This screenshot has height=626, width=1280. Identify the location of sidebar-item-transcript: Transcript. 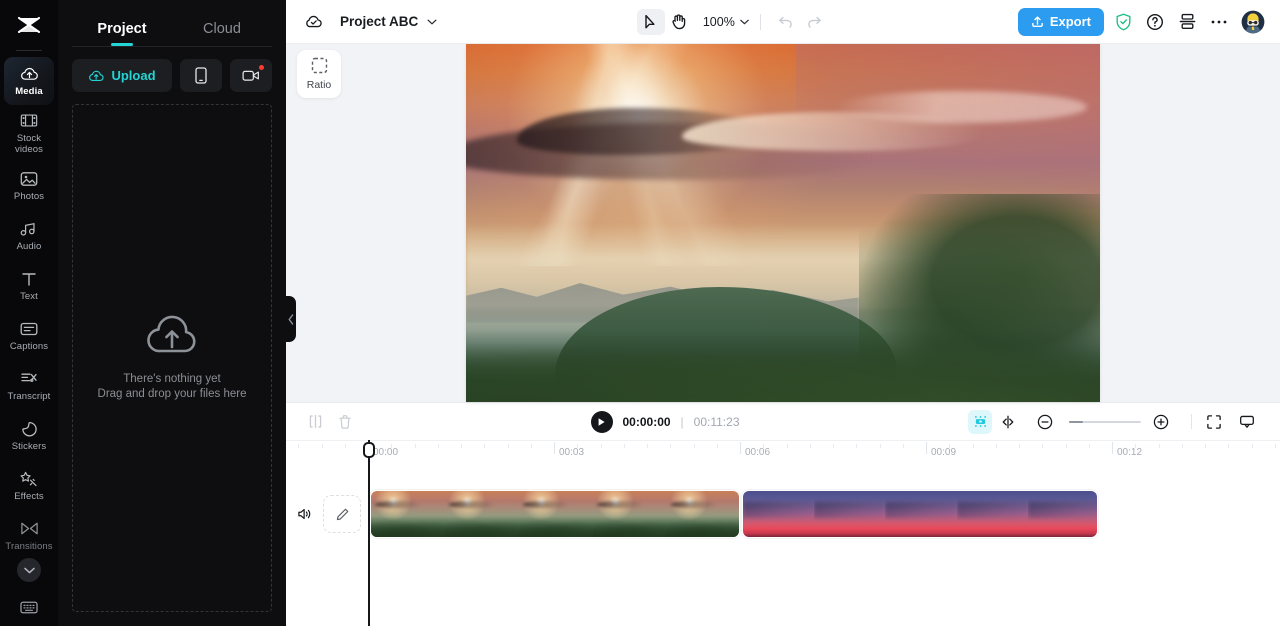
(29, 386).